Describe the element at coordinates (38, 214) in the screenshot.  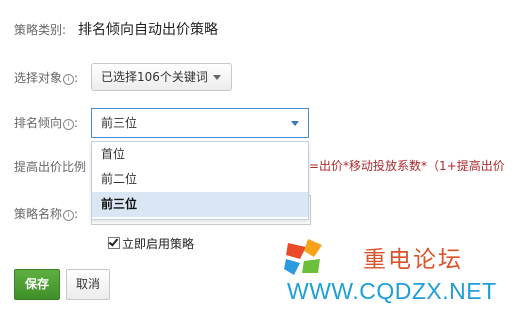
I see `name-label-text: 策略名称` at that location.